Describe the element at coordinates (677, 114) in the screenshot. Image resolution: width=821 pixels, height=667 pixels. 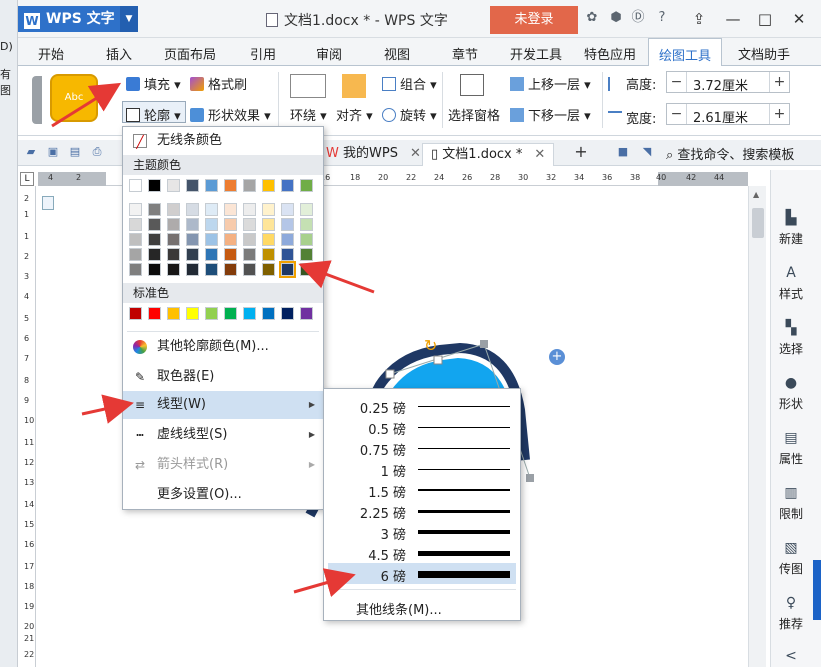
I see `width-decrease-button: −` at that location.